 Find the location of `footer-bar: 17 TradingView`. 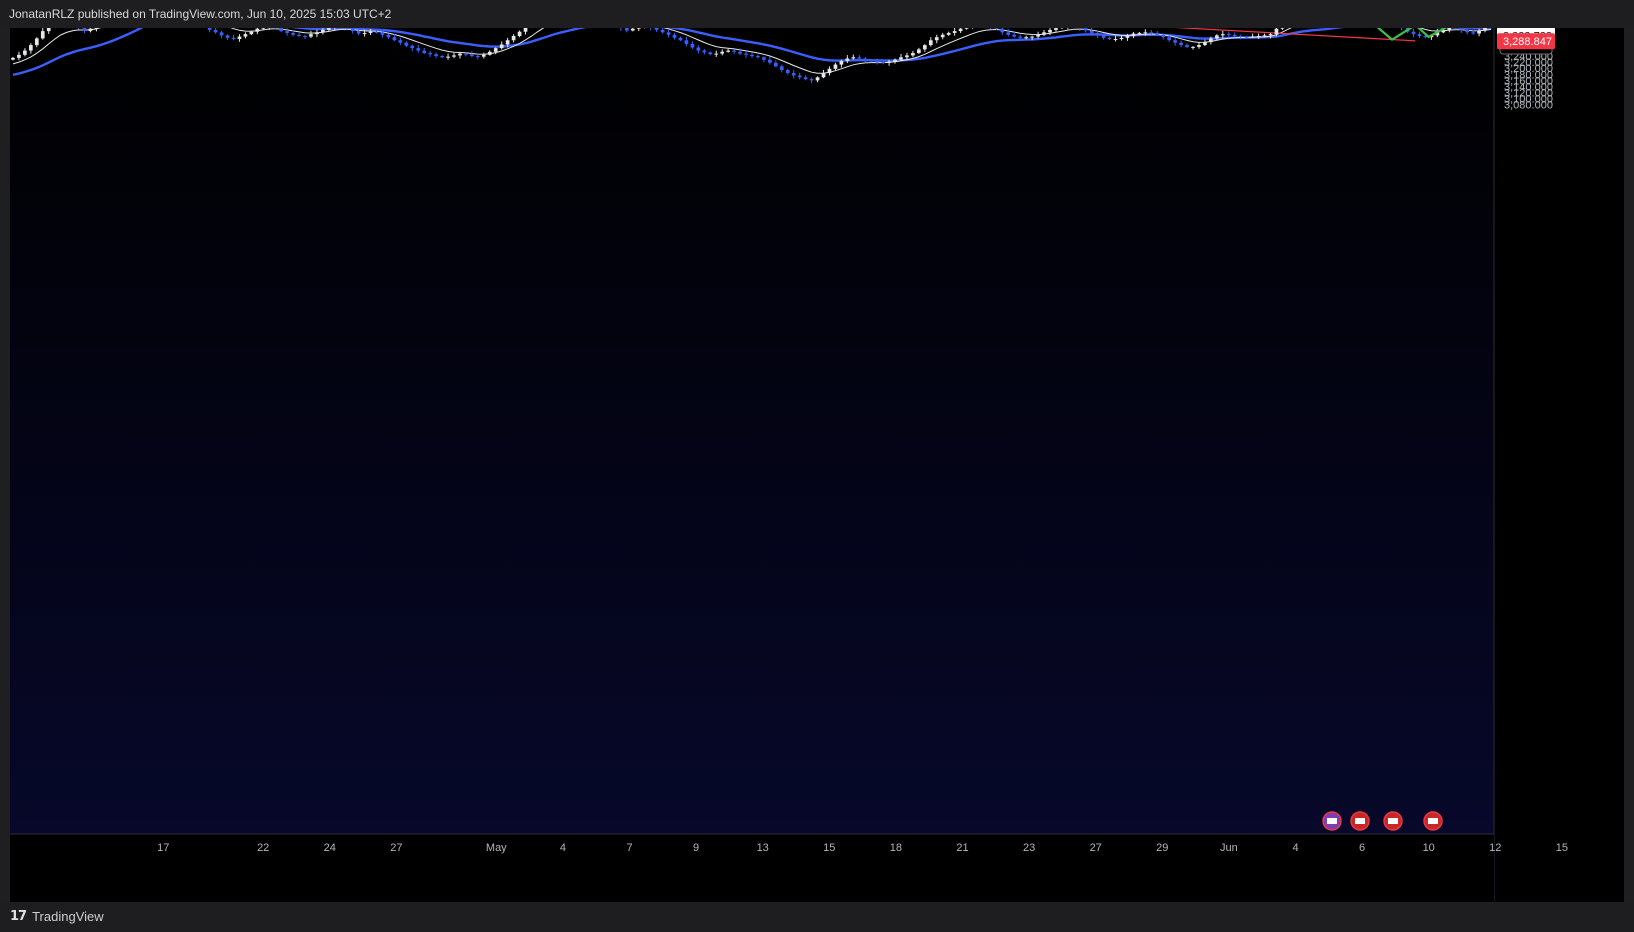

footer-bar: 17 TradingView is located at coordinates (817, 917).